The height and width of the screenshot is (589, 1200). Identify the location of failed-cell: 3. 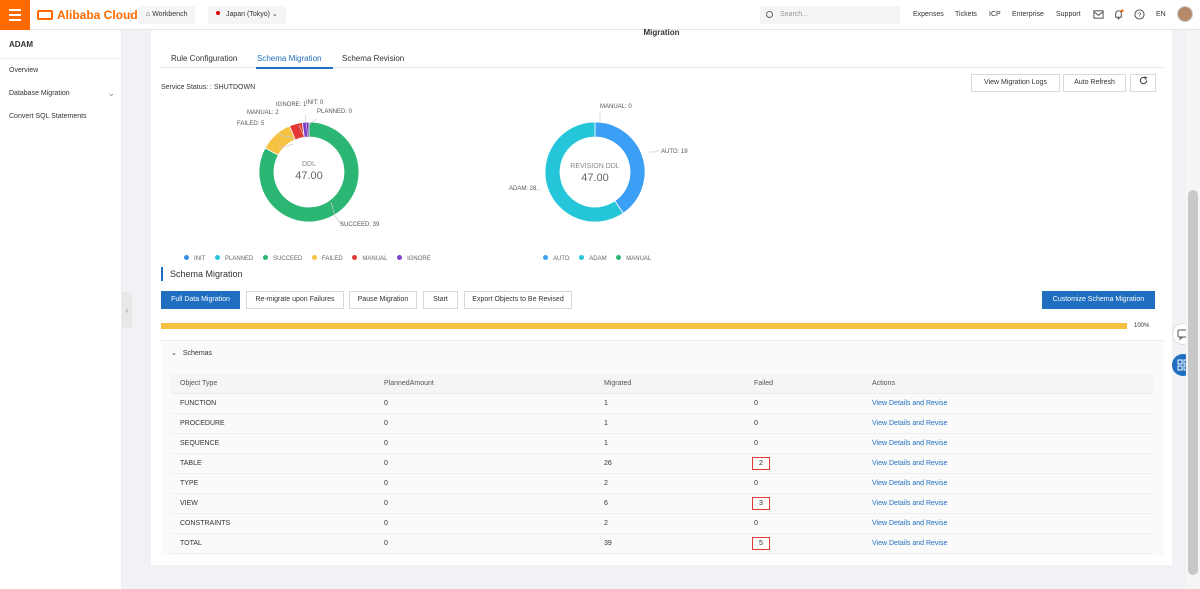
(761, 504).